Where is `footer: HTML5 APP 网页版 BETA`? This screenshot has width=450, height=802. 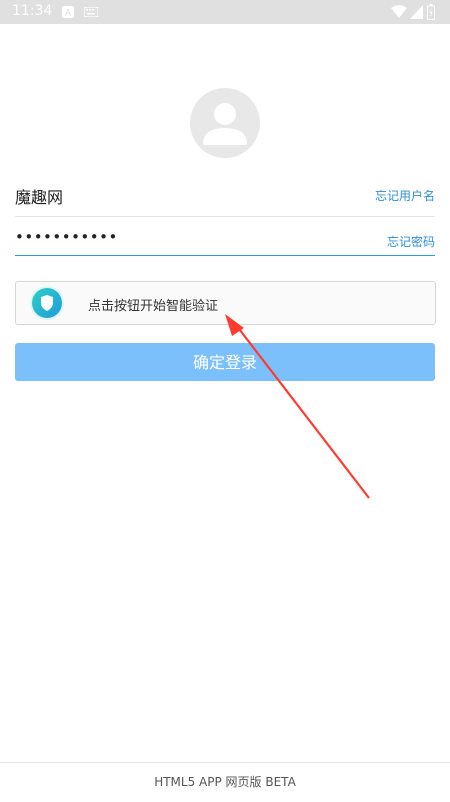 footer: HTML5 APP 网页版 BETA is located at coordinates (225, 782).